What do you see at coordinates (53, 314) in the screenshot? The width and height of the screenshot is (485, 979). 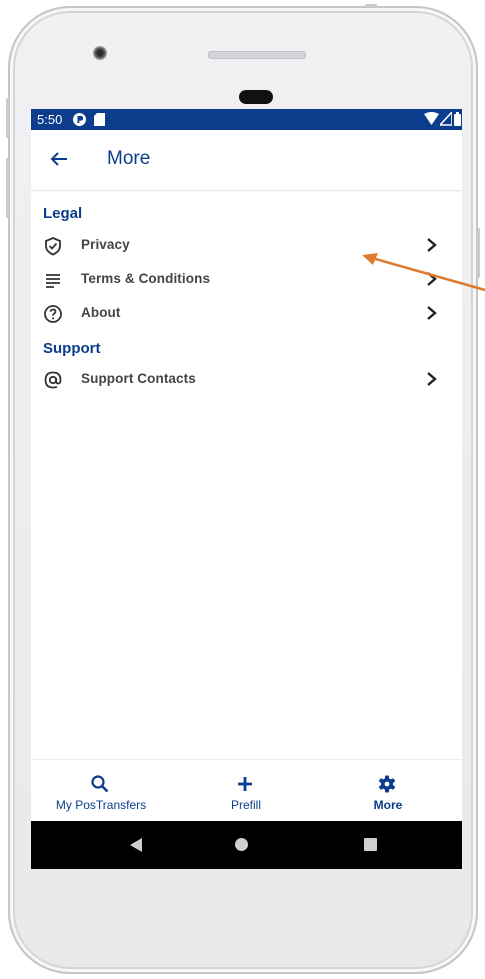 I see `question-circle-icon` at bounding box center [53, 314].